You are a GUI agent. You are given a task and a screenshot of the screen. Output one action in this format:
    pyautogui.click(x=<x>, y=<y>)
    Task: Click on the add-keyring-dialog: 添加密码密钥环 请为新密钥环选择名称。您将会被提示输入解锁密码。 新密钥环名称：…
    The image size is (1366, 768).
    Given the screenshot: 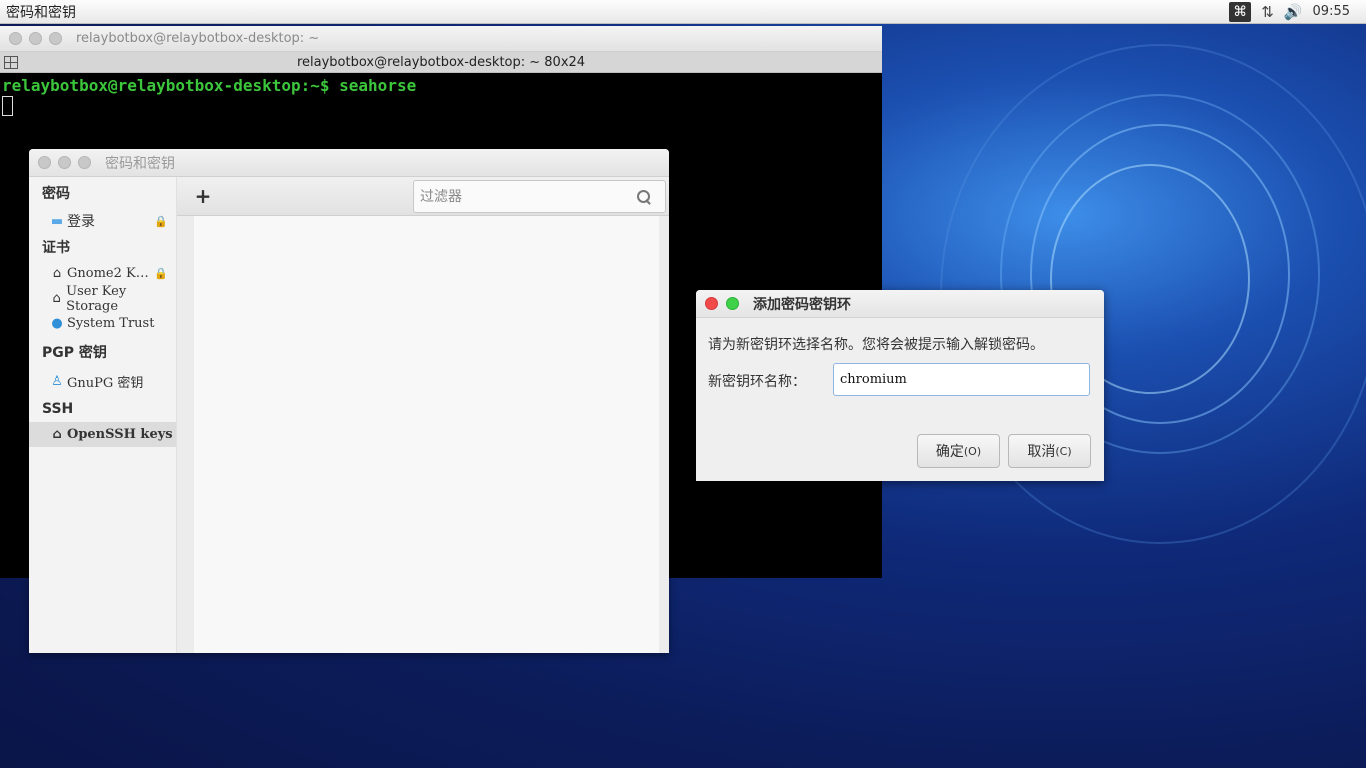 What is the action you would take?
    pyautogui.click(x=900, y=385)
    